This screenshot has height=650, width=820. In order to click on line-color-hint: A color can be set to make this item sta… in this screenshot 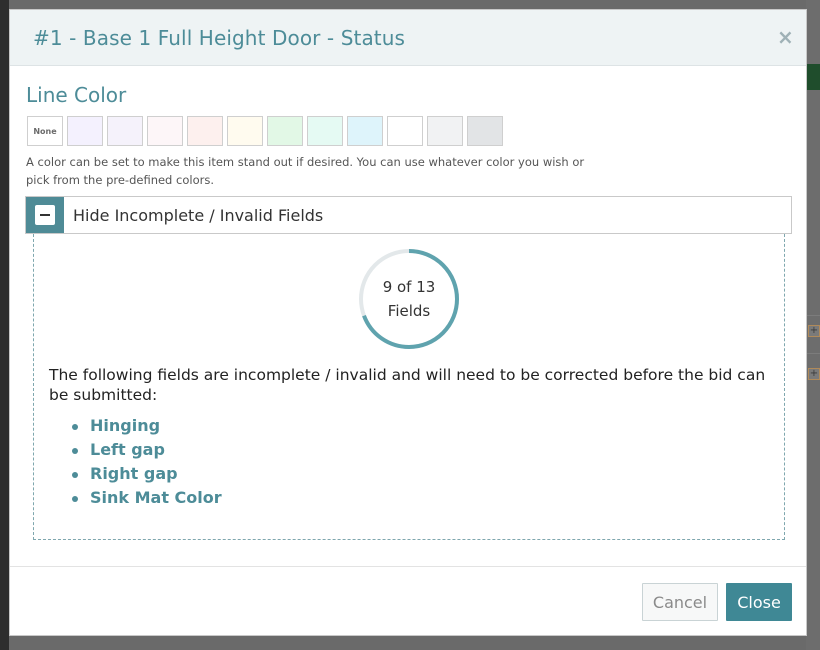, I will do `click(305, 171)`.